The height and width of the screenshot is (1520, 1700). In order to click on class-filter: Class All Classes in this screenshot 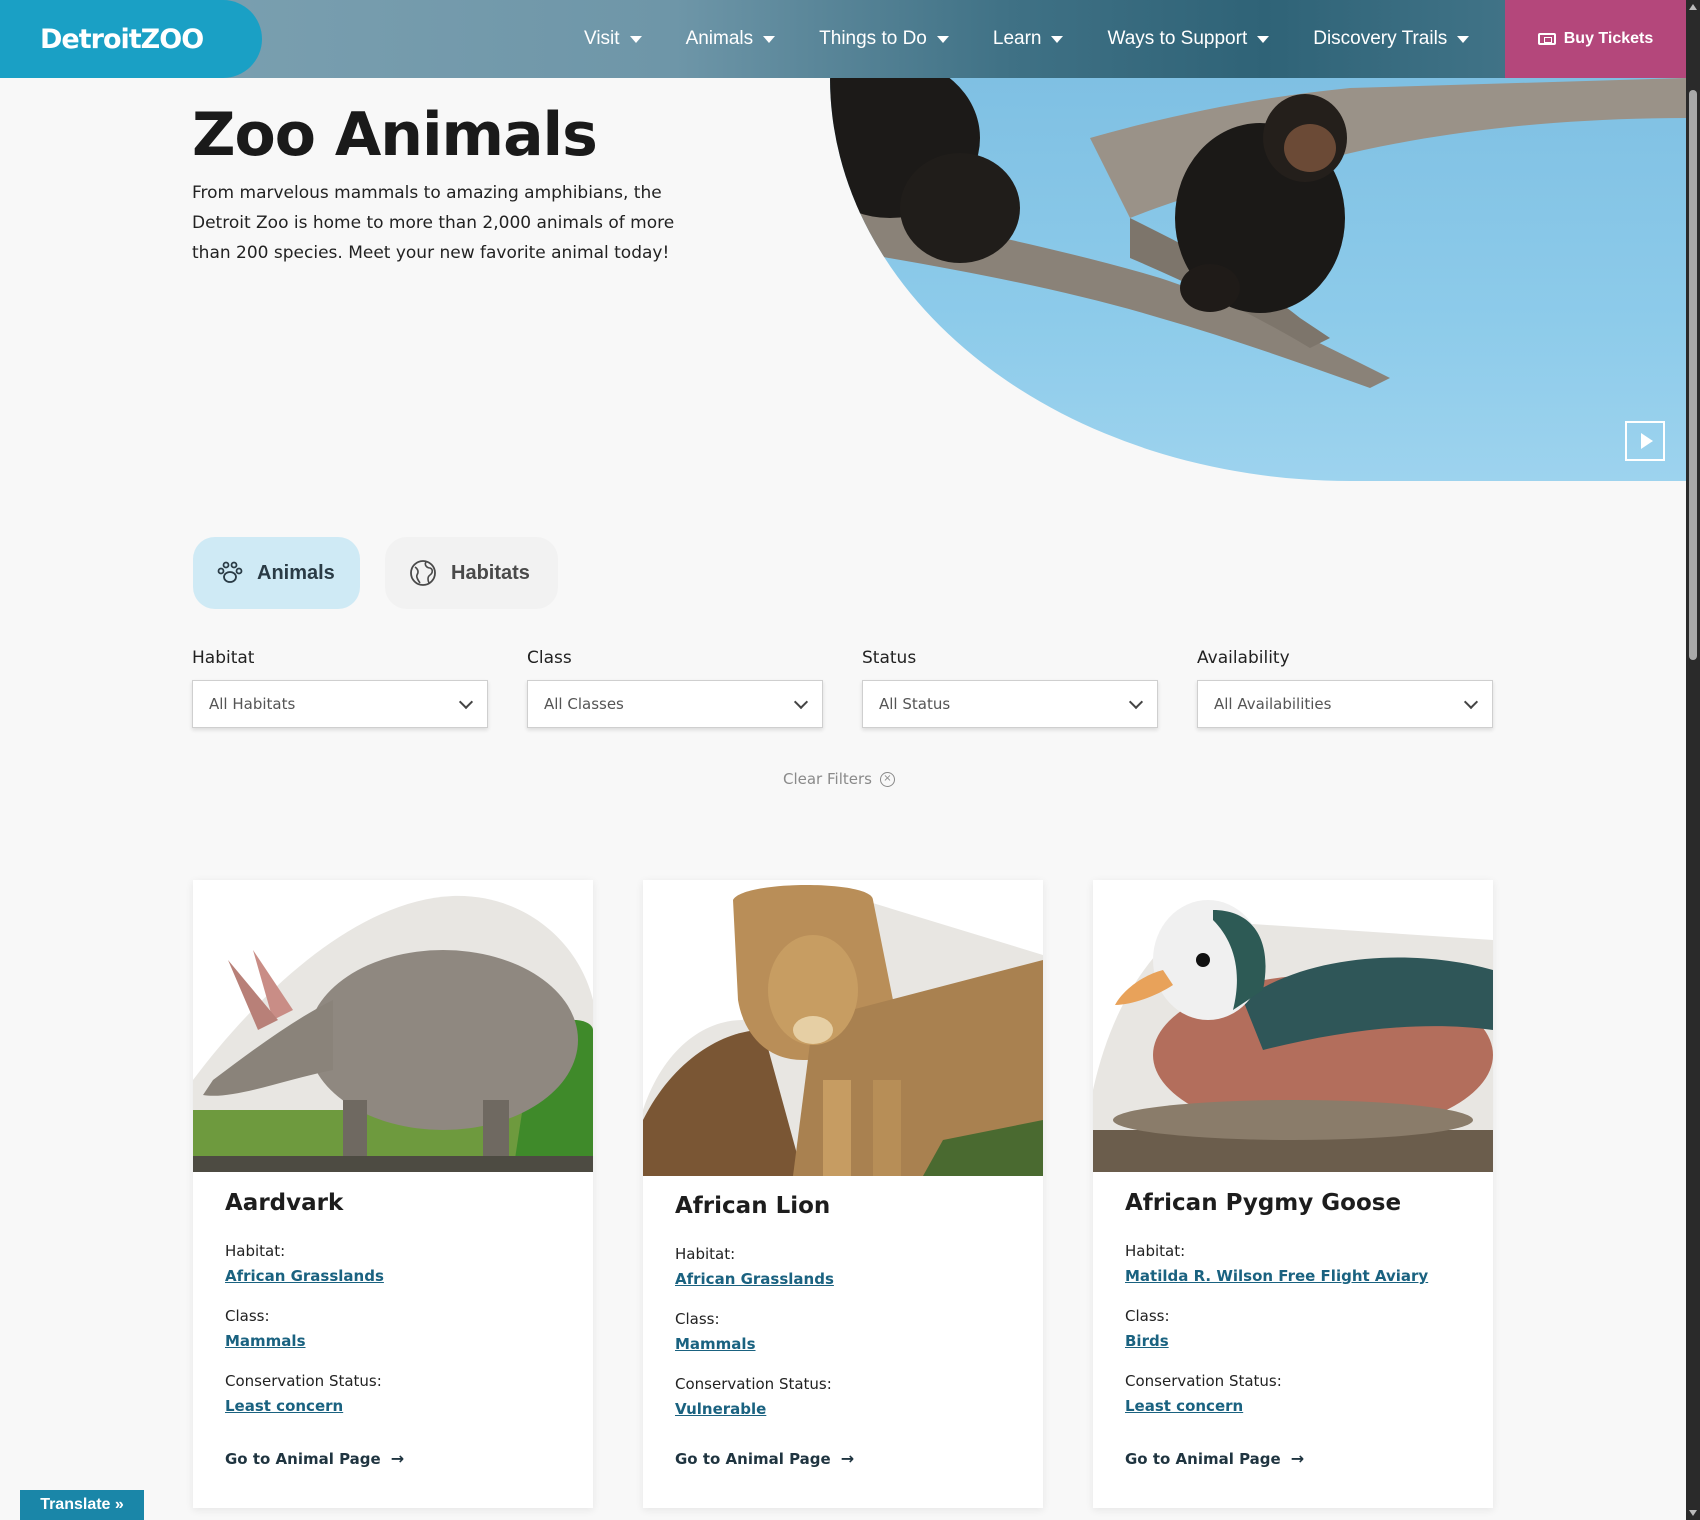, I will do `click(675, 688)`.